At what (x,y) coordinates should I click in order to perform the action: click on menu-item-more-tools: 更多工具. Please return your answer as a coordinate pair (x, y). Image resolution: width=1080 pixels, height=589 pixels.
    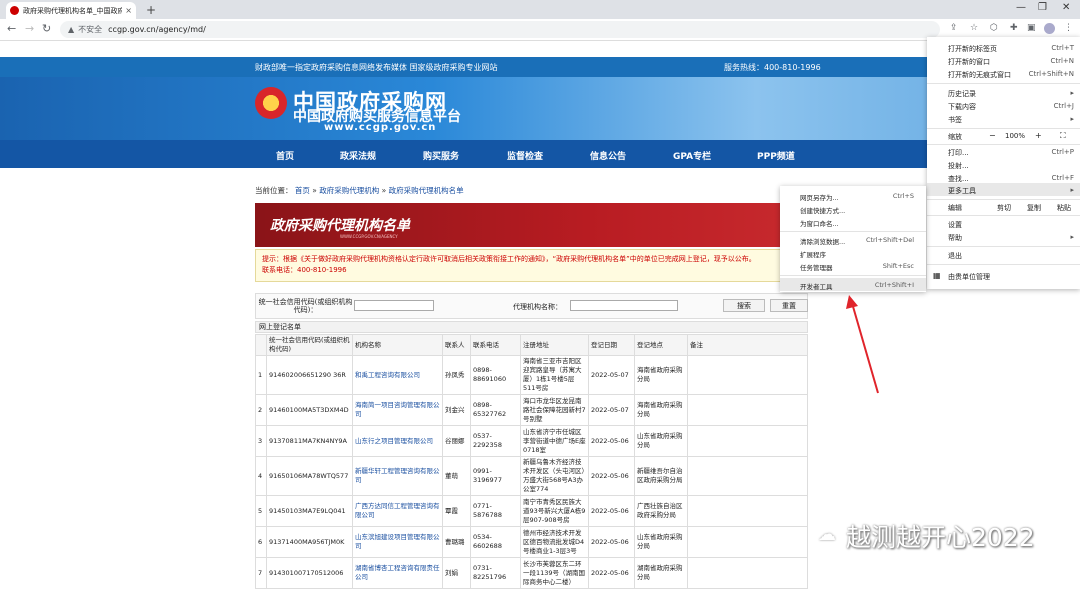
    Looking at the image, I should click on (962, 191).